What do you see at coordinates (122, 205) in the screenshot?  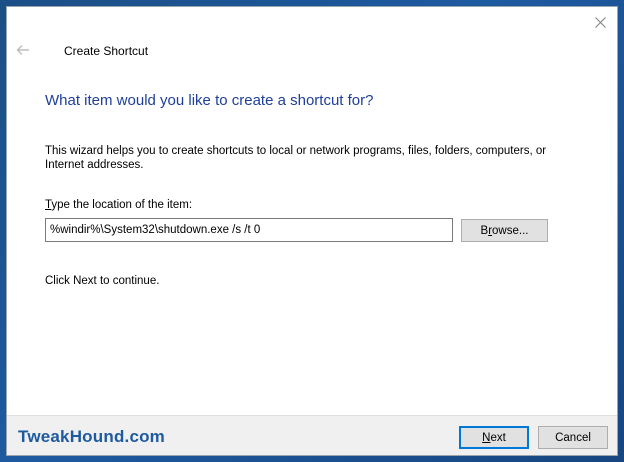 I see `location-label-text: ype the location of the item:` at bounding box center [122, 205].